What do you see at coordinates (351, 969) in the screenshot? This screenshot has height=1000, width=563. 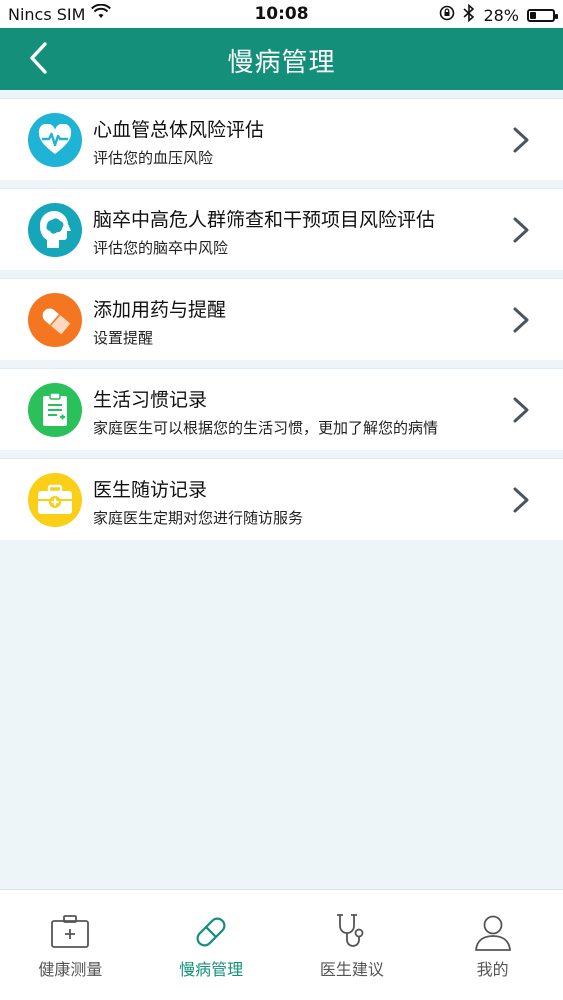 I see `tab-label: 医生建议` at bounding box center [351, 969].